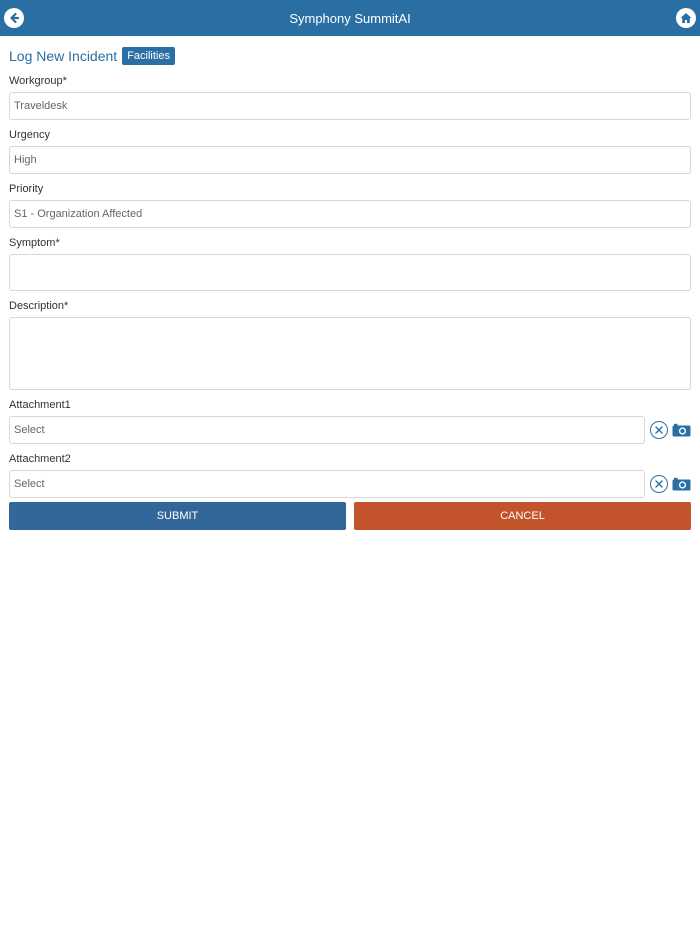 The height and width of the screenshot is (934, 700). What do you see at coordinates (34, 243) in the screenshot?
I see `symptom-label: Symptom*` at bounding box center [34, 243].